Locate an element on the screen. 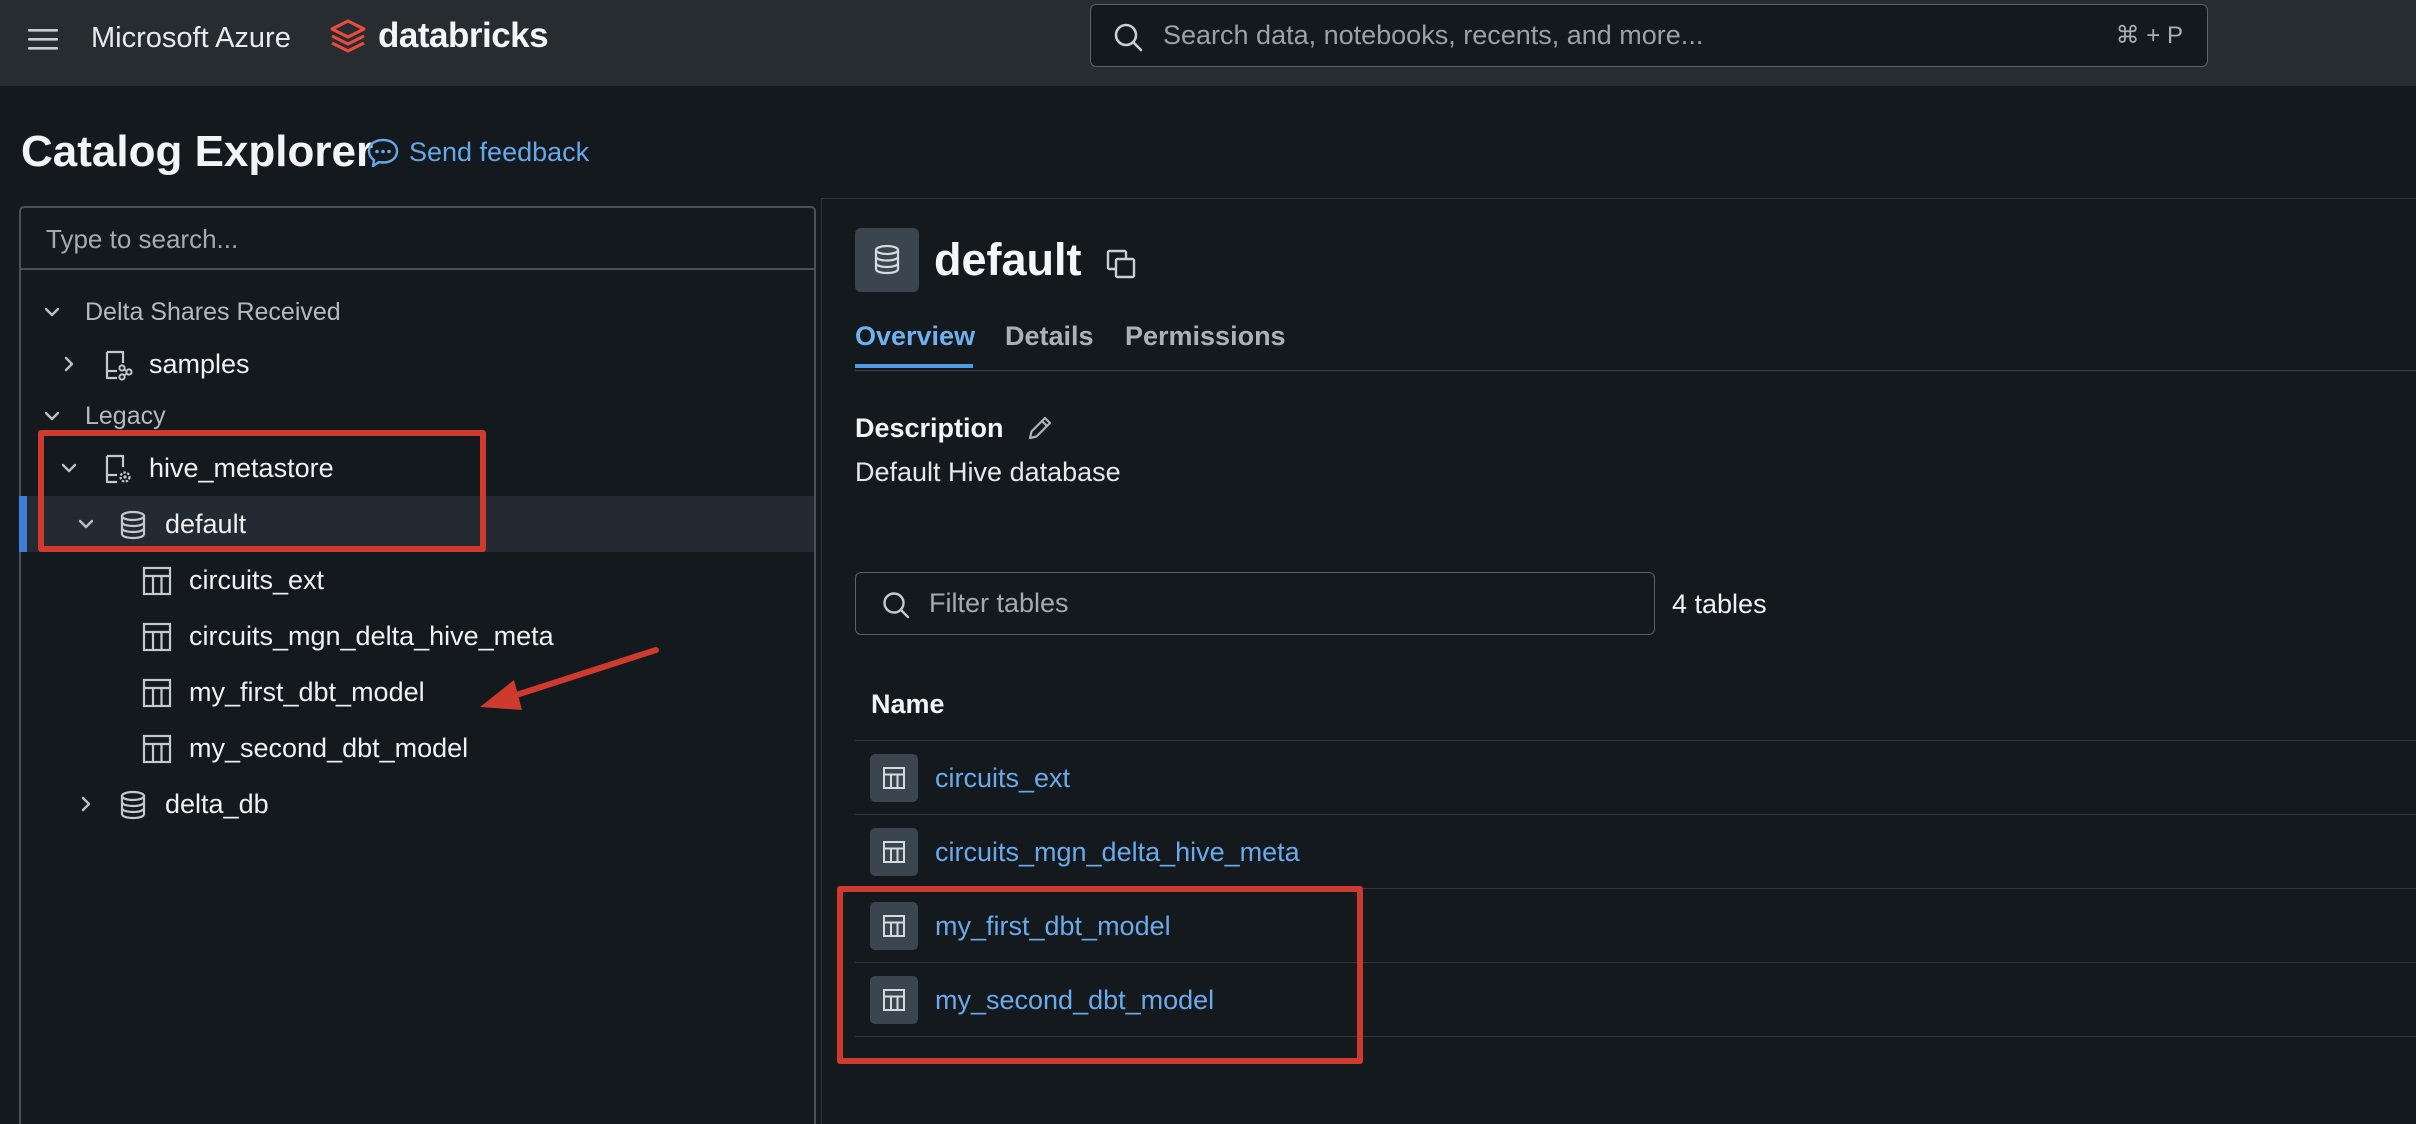 This screenshot has height=1124, width=2416. databricks-wordmark: databricks is located at coordinates (463, 36).